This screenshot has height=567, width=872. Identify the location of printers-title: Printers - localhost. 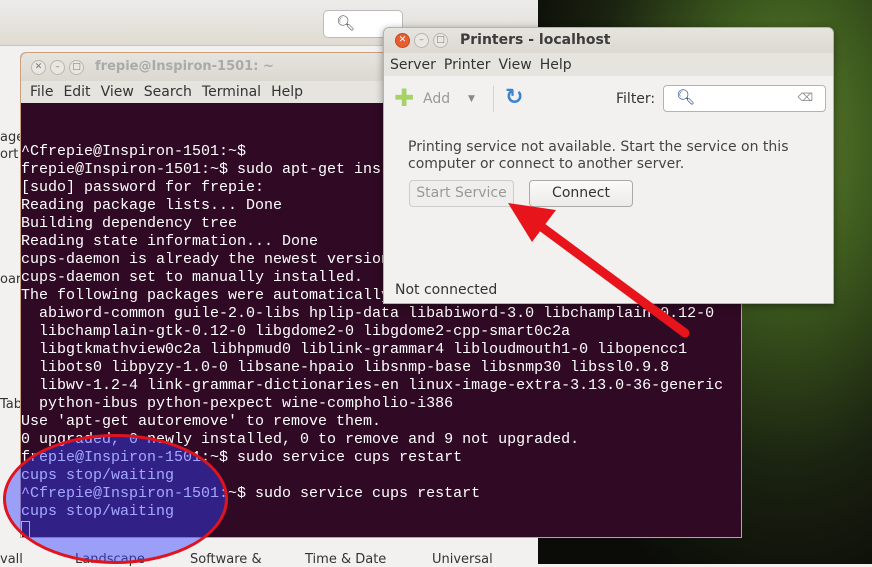
(535, 40).